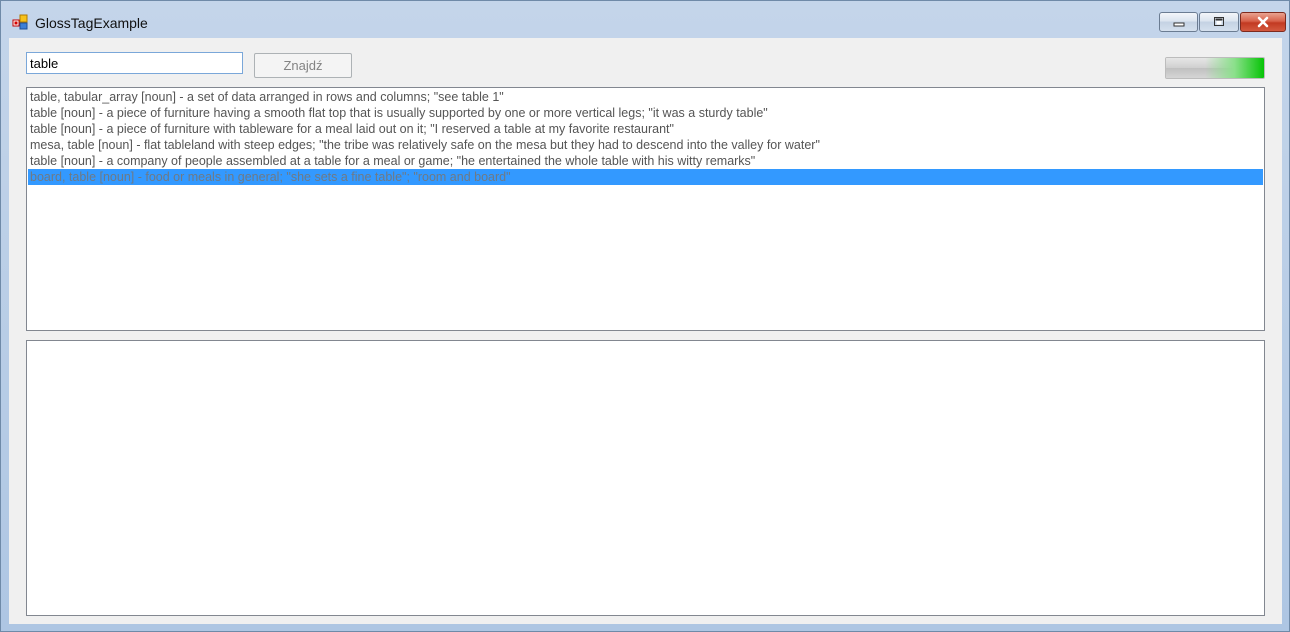  I want to click on progress-fill, so click(1215, 68).